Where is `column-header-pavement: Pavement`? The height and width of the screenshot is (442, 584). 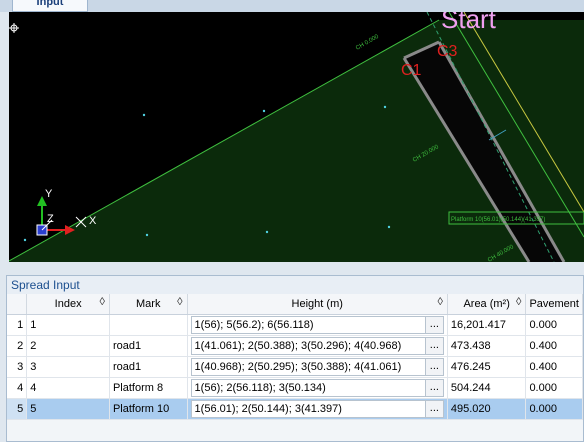 column-header-pavement: Pavement is located at coordinates (554, 304).